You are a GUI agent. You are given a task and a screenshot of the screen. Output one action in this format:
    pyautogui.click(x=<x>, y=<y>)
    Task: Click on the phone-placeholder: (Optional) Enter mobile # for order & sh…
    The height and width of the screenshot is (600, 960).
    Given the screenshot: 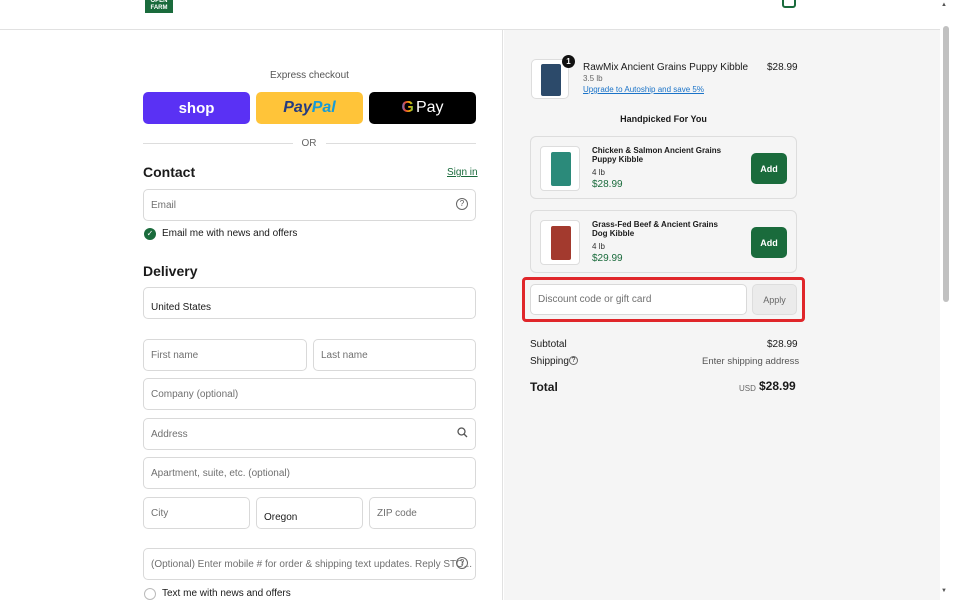 What is the action you would take?
    pyautogui.click(x=312, y=564)
    